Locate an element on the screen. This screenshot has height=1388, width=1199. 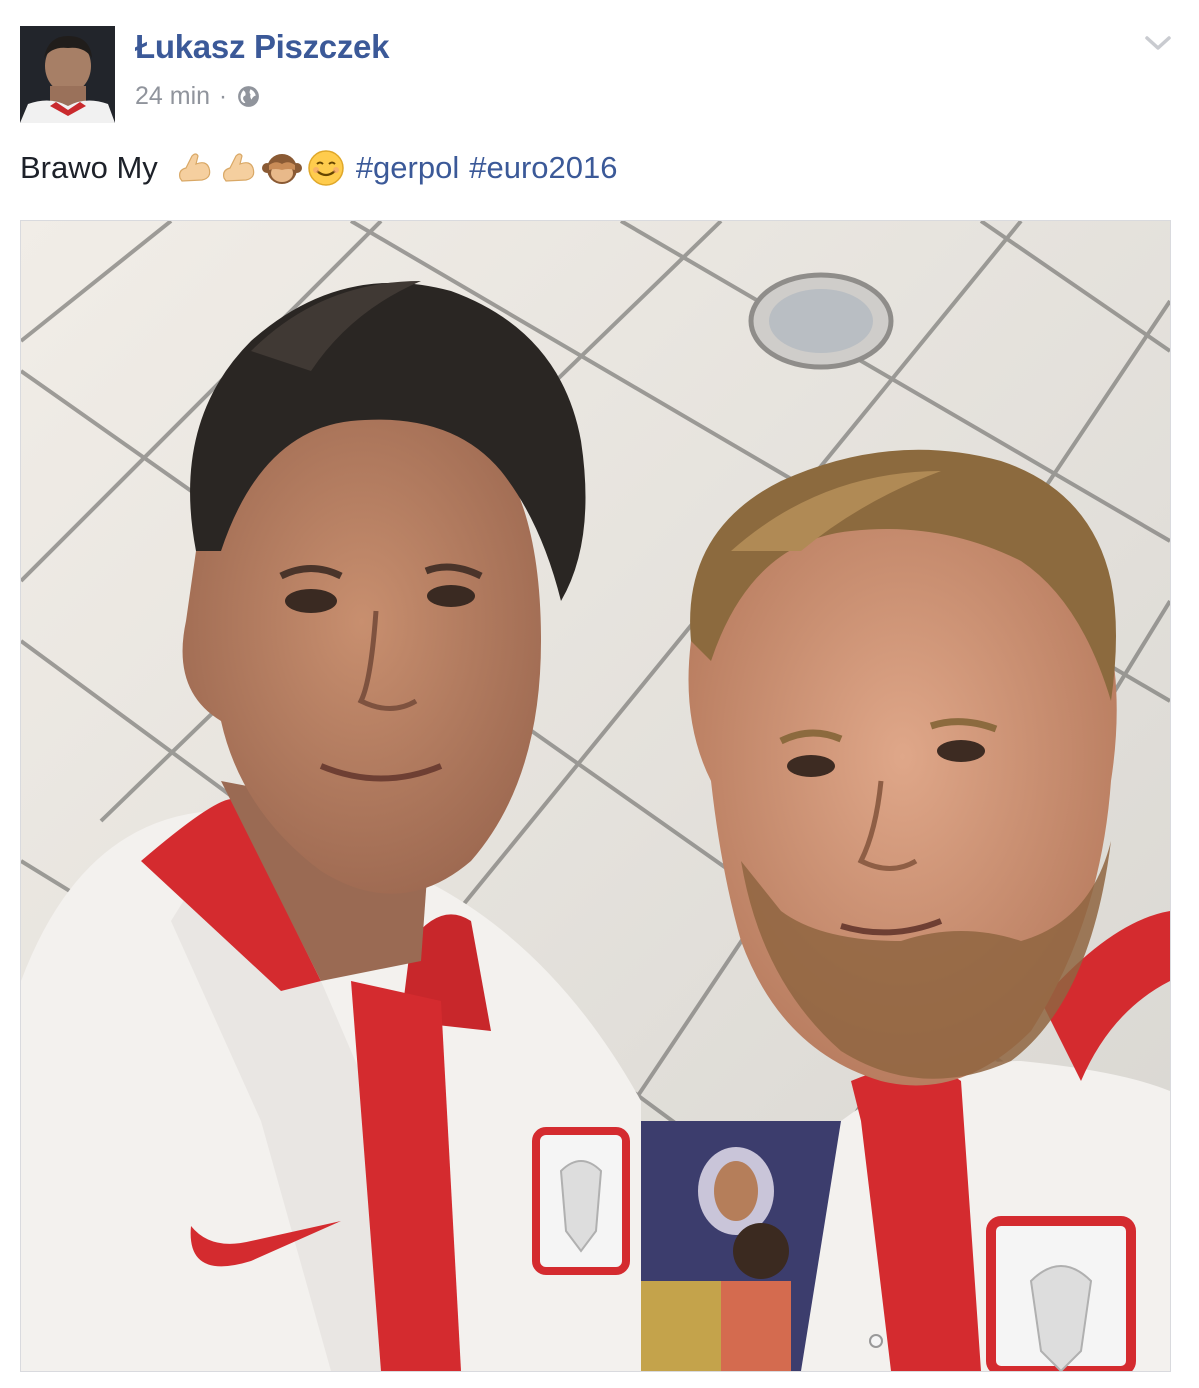
see-no-evil-monkey-emoji is located at coordinates (281, 168).